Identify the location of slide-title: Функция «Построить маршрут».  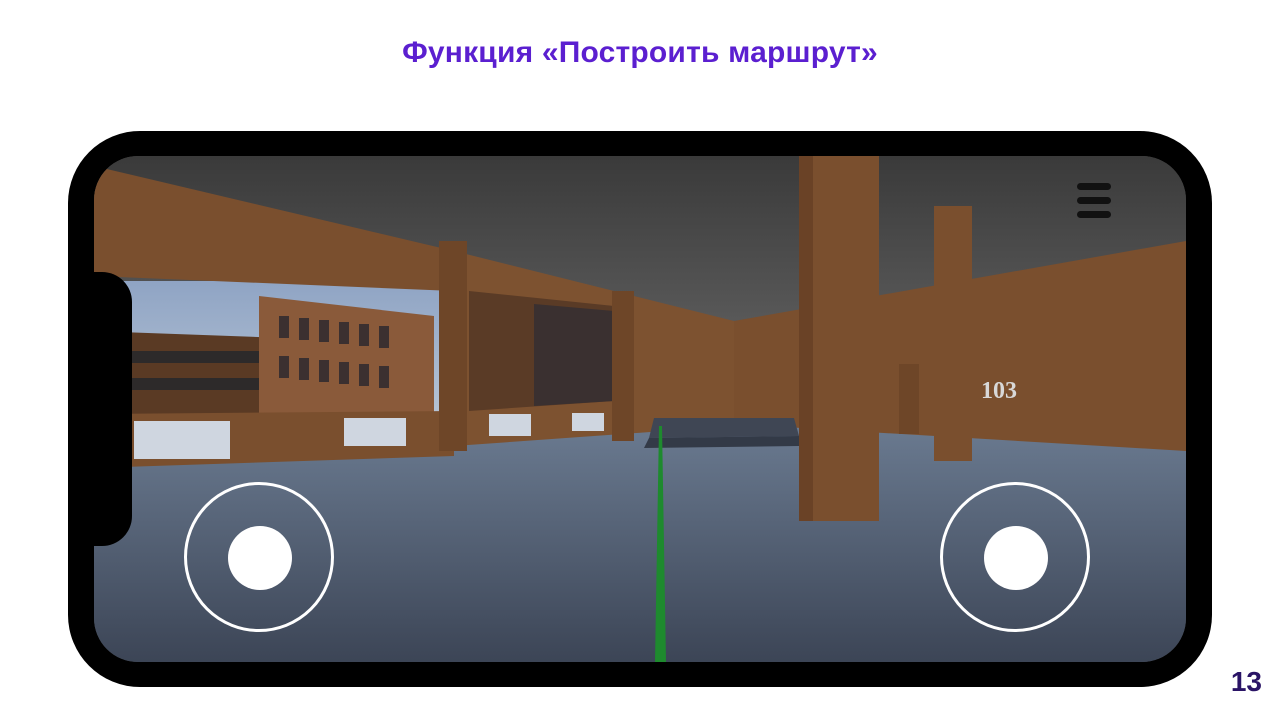
(640, 52).